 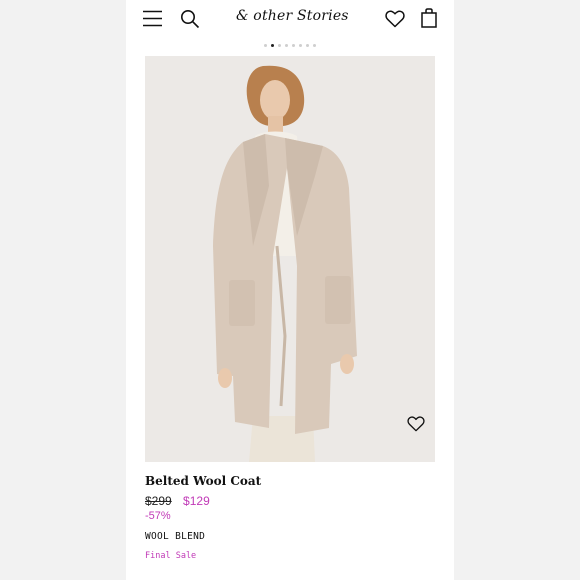 What do you see at coordinates (290, 481) in the screenshot?
I see `product-title: Belted Wool Coat` at bounding box center [290, 481].